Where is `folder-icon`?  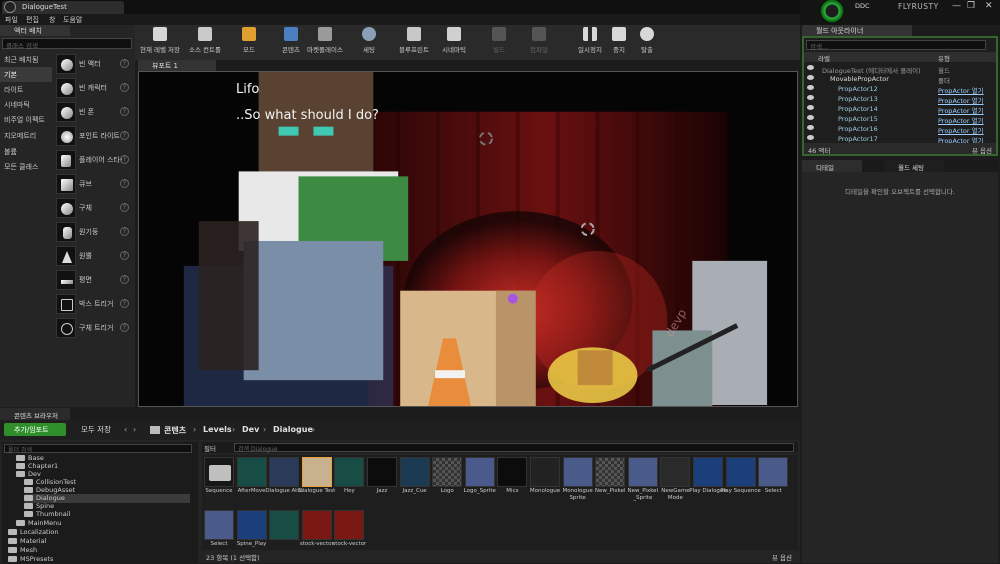
folder-icon is located at coordinates (155, 430).